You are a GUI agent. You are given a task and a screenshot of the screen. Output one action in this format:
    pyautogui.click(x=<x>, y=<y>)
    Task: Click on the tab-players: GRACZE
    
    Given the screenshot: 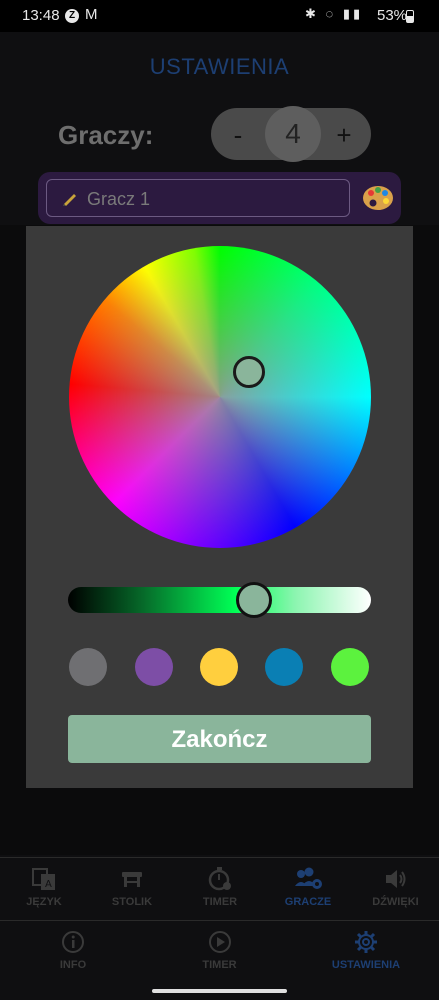 What is the action you would take?
    pyautogui.click(x=308, y=889)
    